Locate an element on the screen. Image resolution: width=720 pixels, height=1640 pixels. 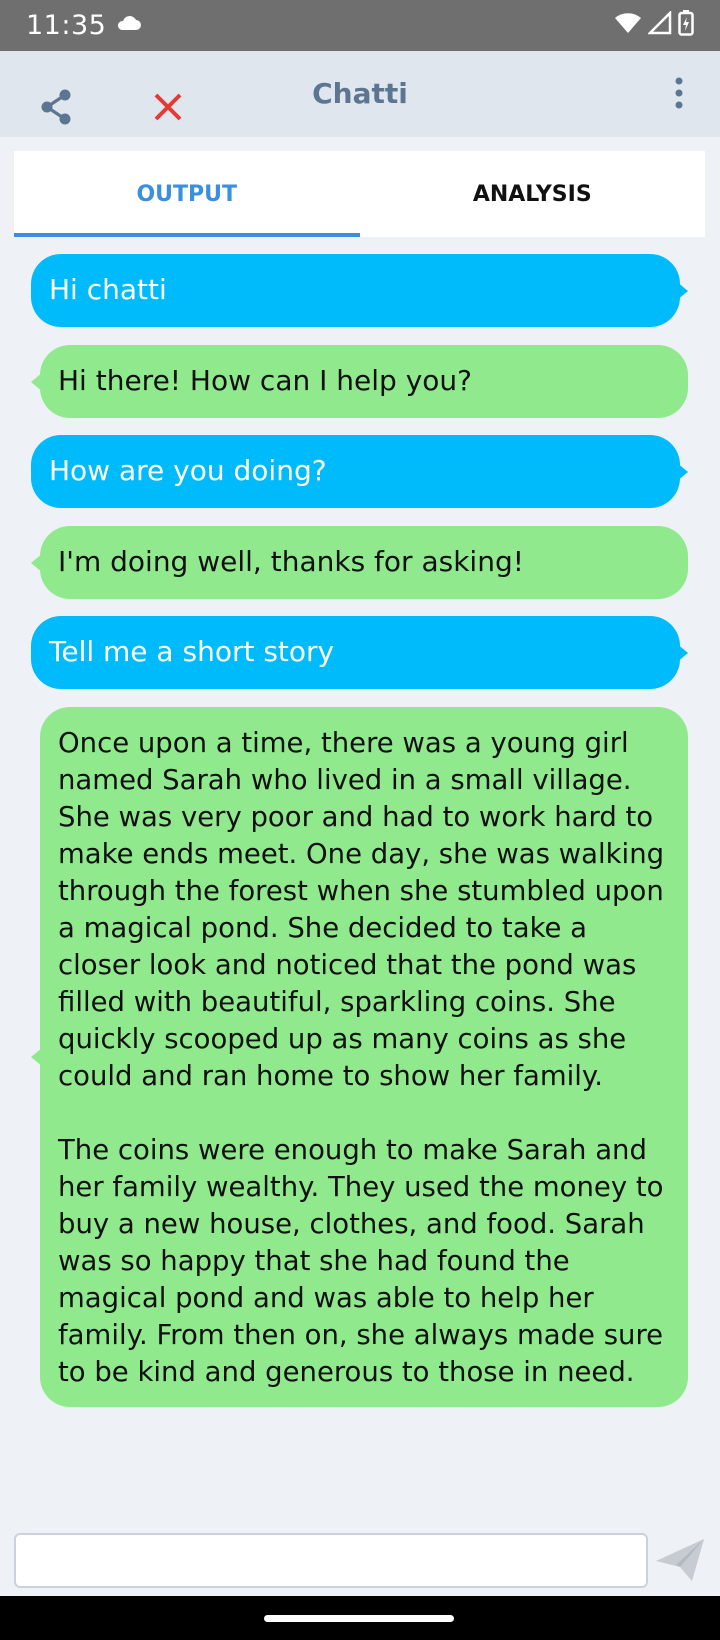
app-toolbar: Chatti is located at coordinates (360, 94).